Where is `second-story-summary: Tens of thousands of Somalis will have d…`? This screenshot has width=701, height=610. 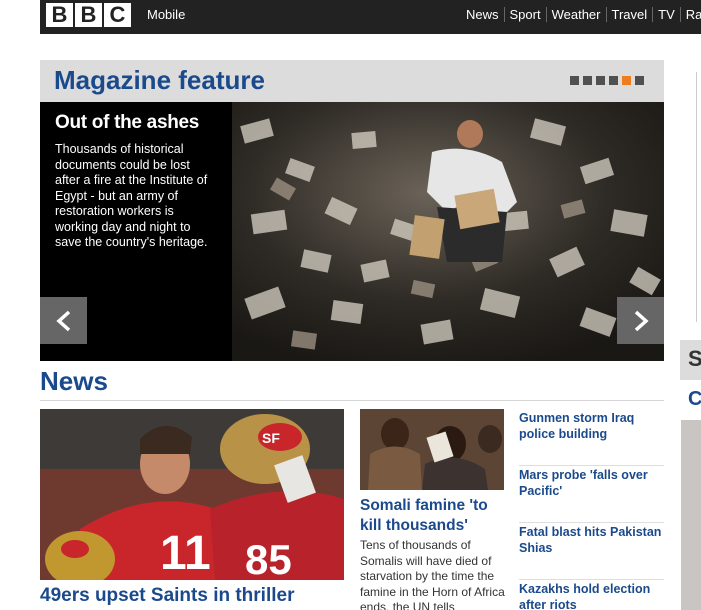
second-story-summary: Tens of thousands of Somalis will have d… is located at coordinates (432, 574).